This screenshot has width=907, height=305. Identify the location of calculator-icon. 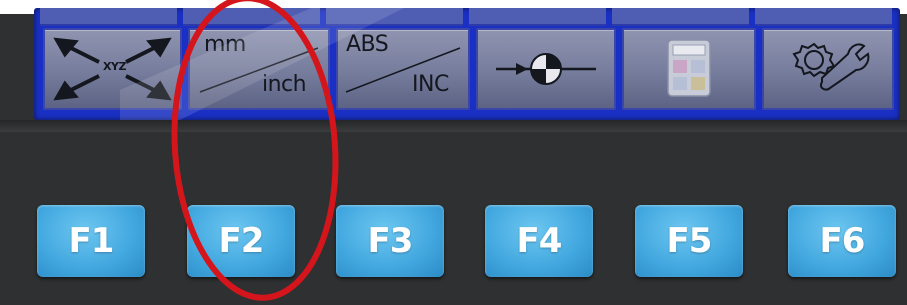
(689, 68).